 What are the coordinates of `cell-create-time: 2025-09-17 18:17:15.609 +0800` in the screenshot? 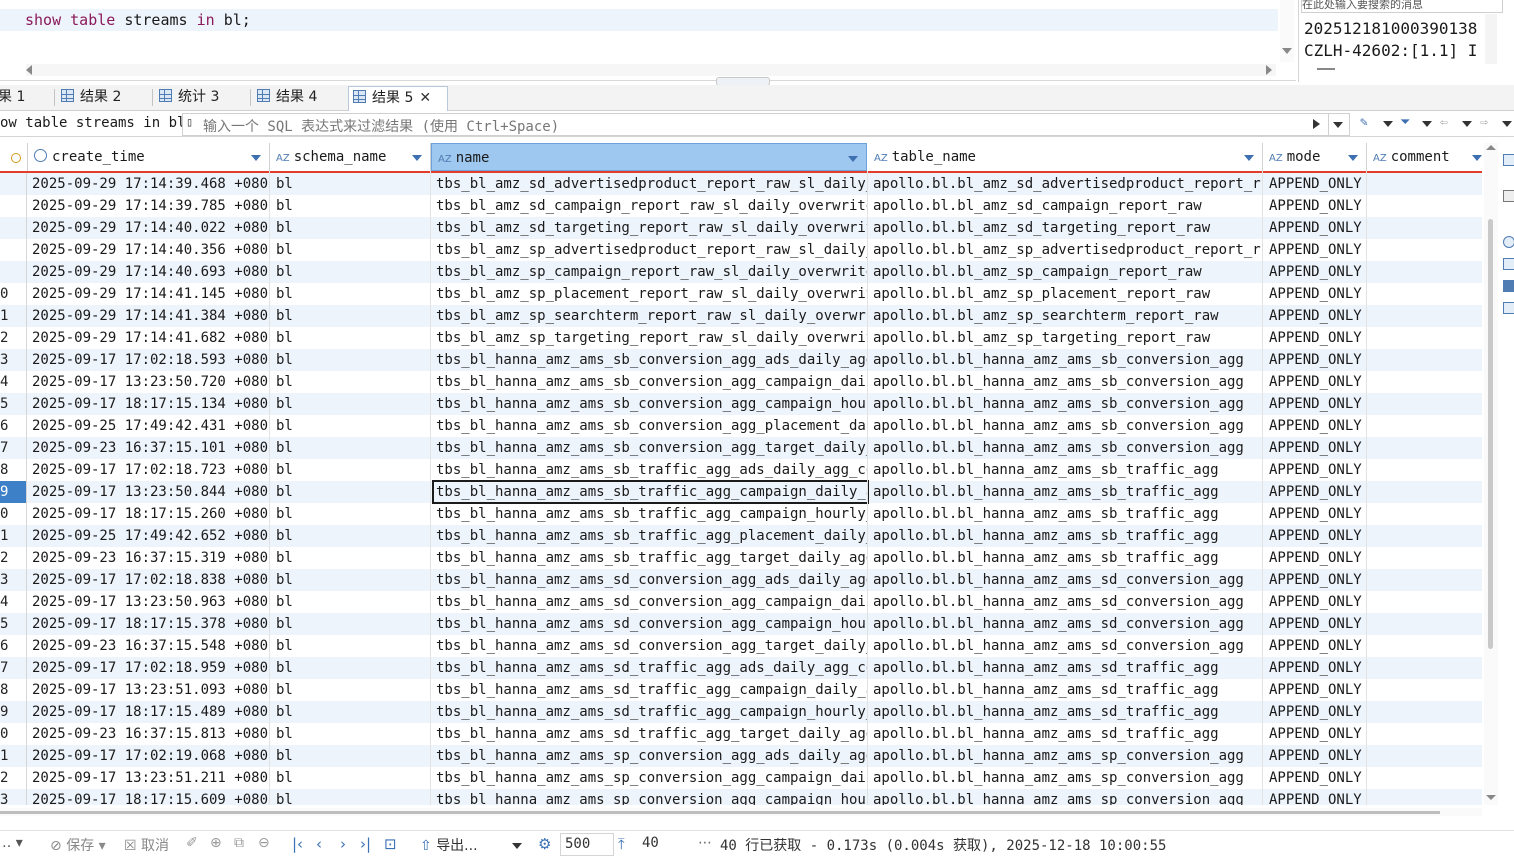 It's located at (150, 797).